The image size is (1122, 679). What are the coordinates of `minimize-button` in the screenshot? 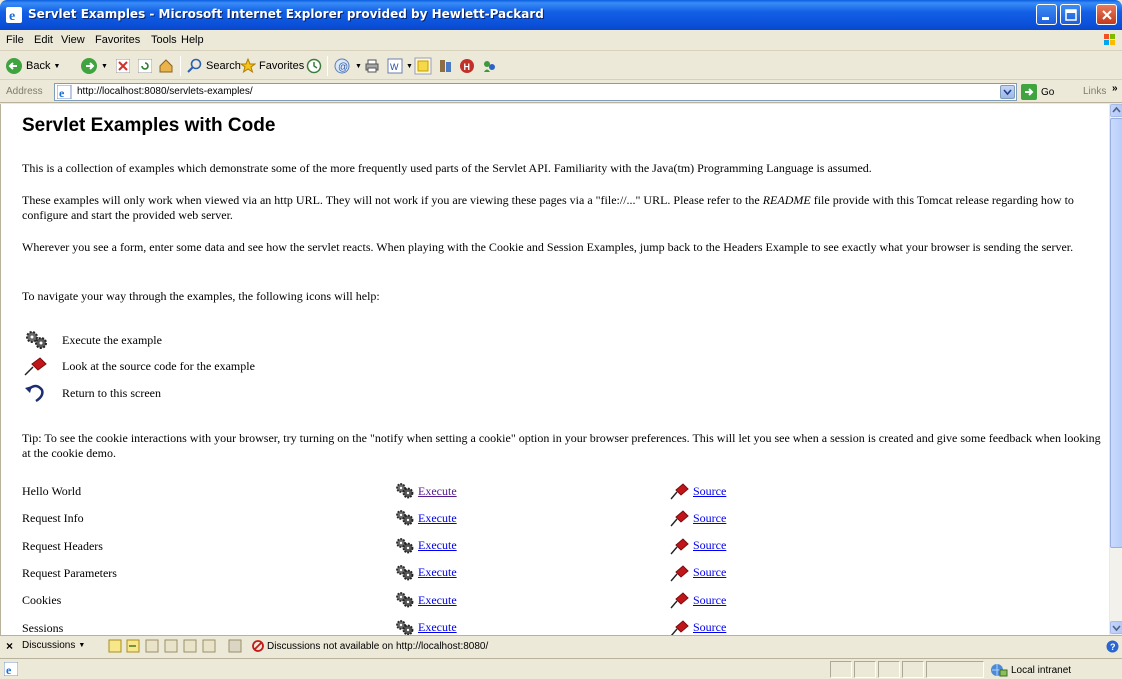 It's located at (1046, 14).